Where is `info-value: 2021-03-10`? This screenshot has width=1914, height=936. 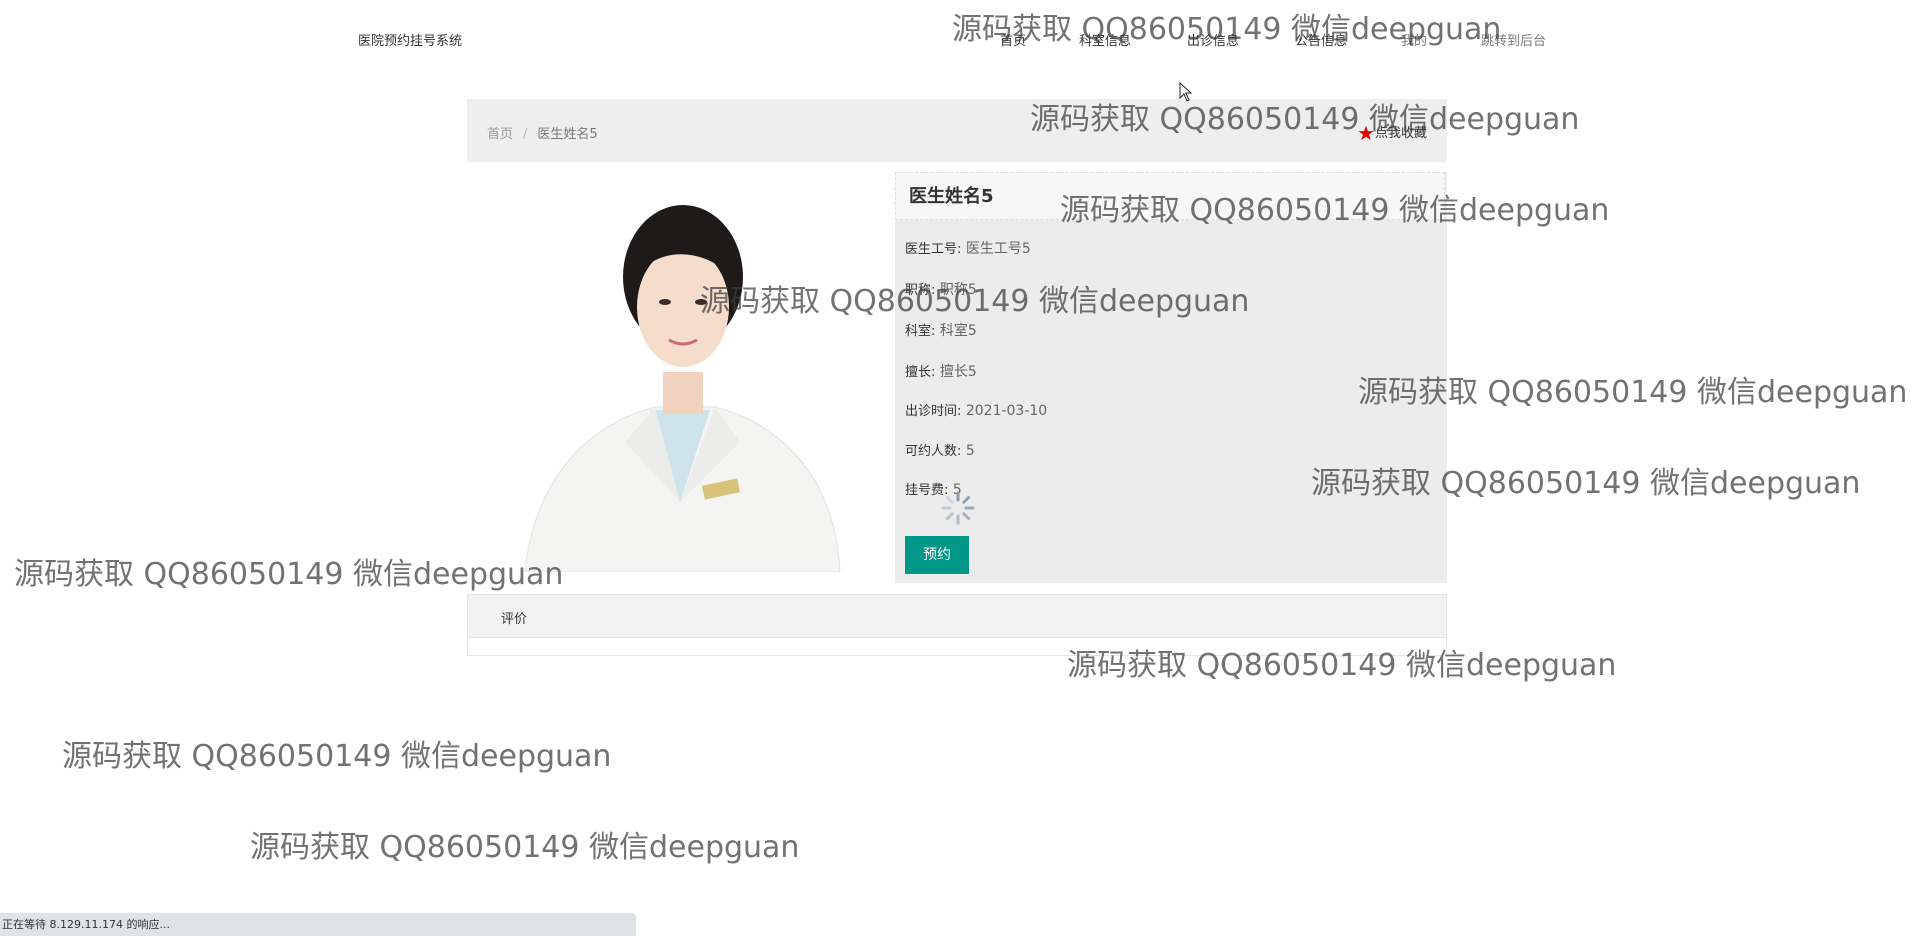 info-value: 2021-03-10 is located at coordinates (1006, 411).